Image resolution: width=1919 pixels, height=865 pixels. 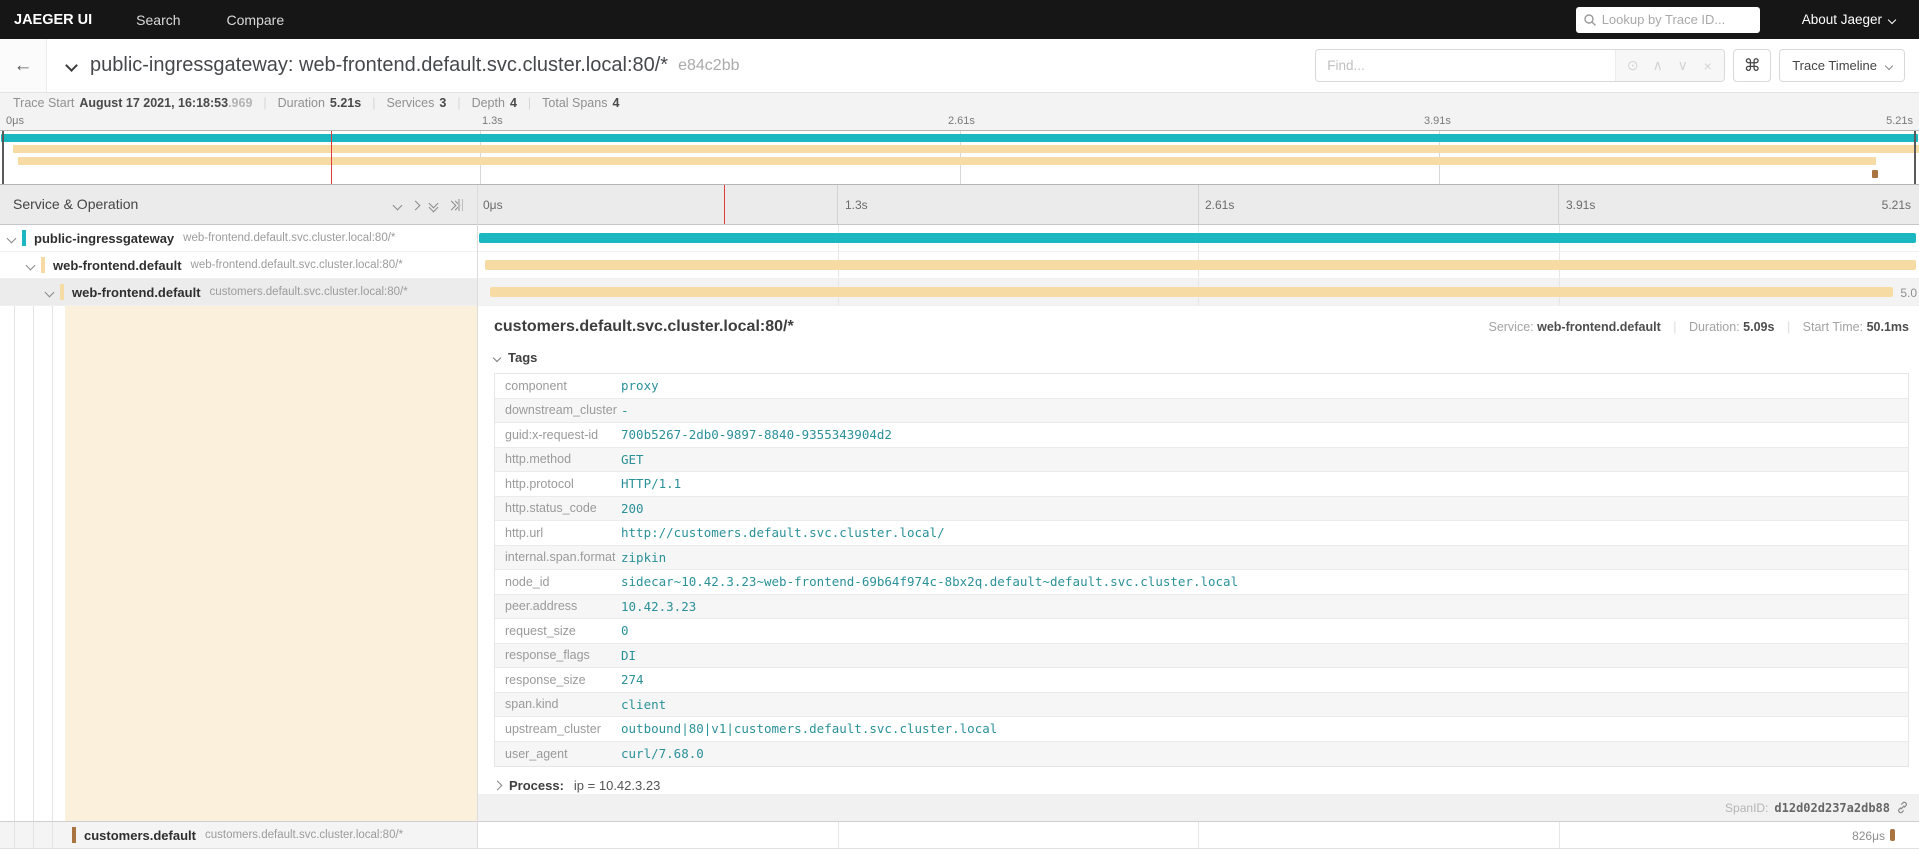 What do you see at coordinates (477, 517) in the screenshot?
I see `tree-timeline-divider` at bounding box center [477, 517].